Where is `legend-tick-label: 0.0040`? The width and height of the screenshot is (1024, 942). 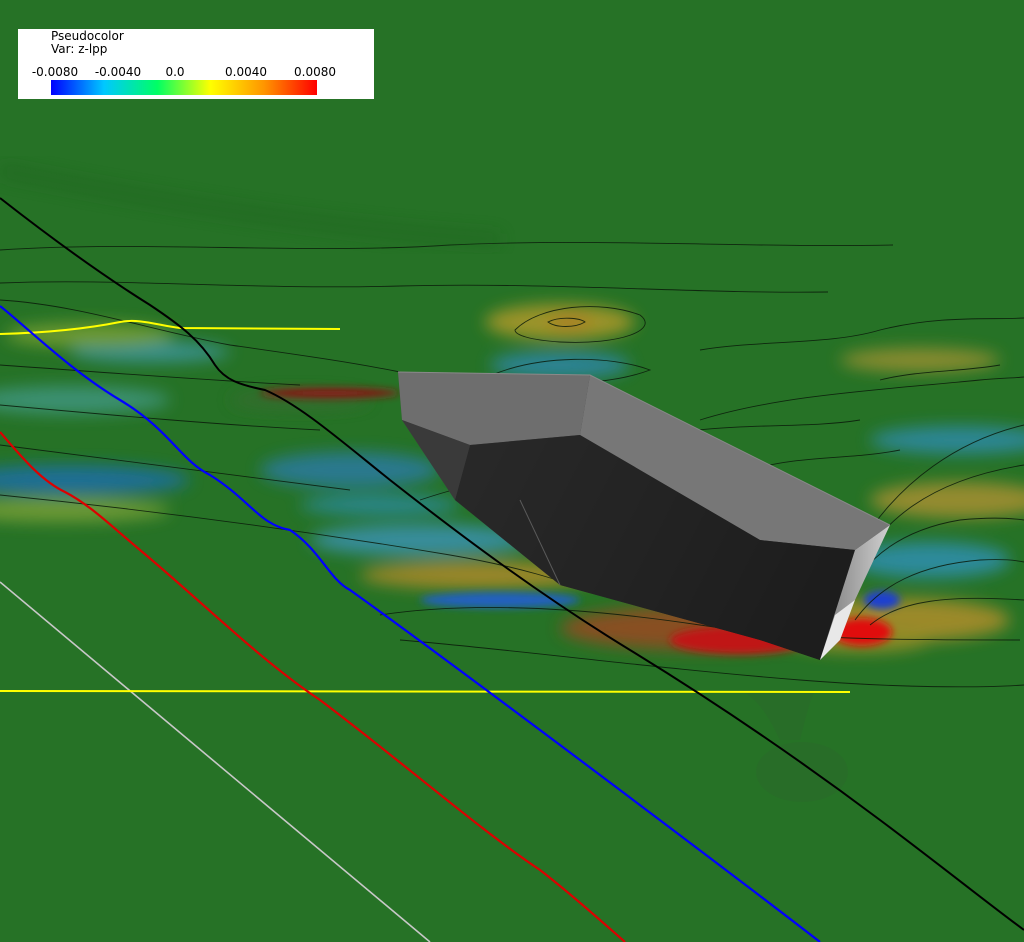
legend-tick-label: 0.0040 is located at coordinates (246, 72).